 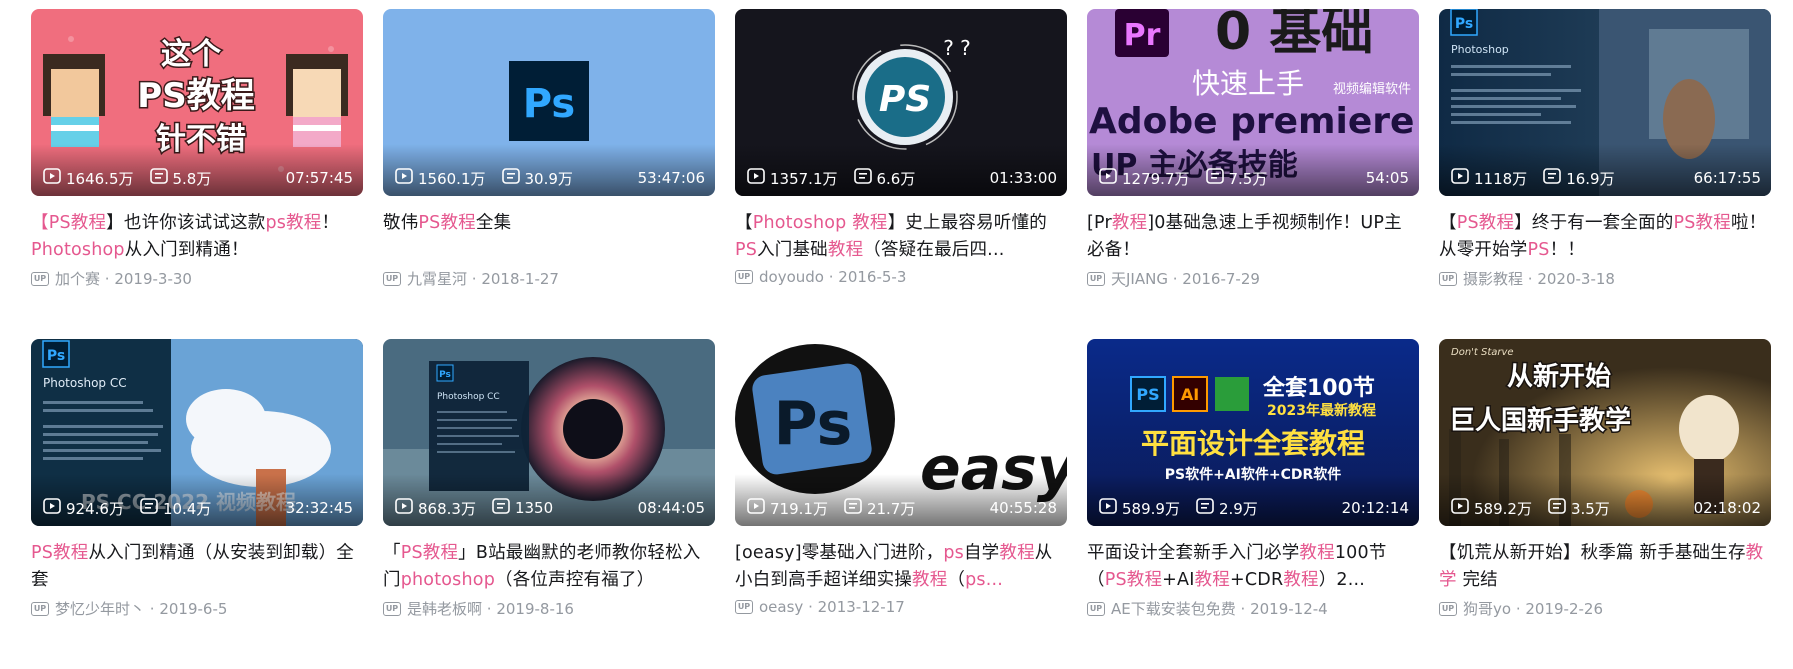 I want to click on video-duration: 32:32:45, so click(x=319, y=508).